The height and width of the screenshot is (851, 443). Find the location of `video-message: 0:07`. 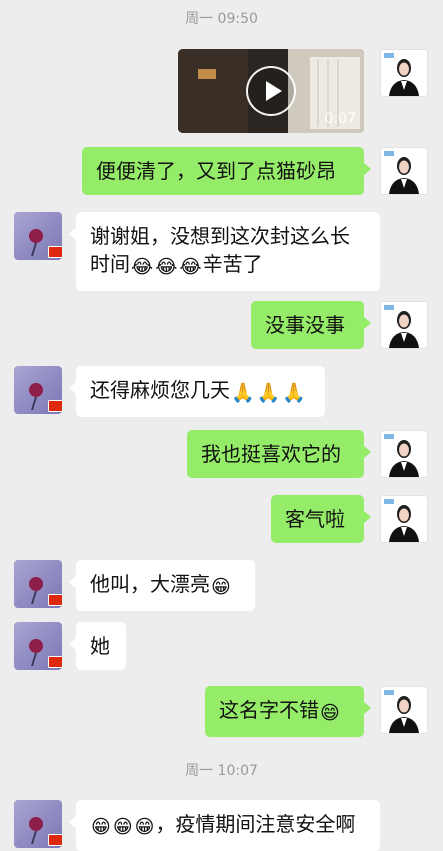

video-message: 0:07 is located at coordinates (271, 91).